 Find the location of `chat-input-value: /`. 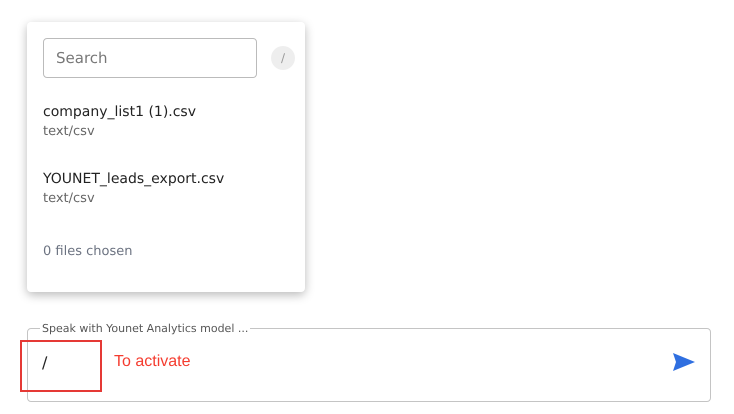

chat-input-value: / is located at coordinates (45, 362).